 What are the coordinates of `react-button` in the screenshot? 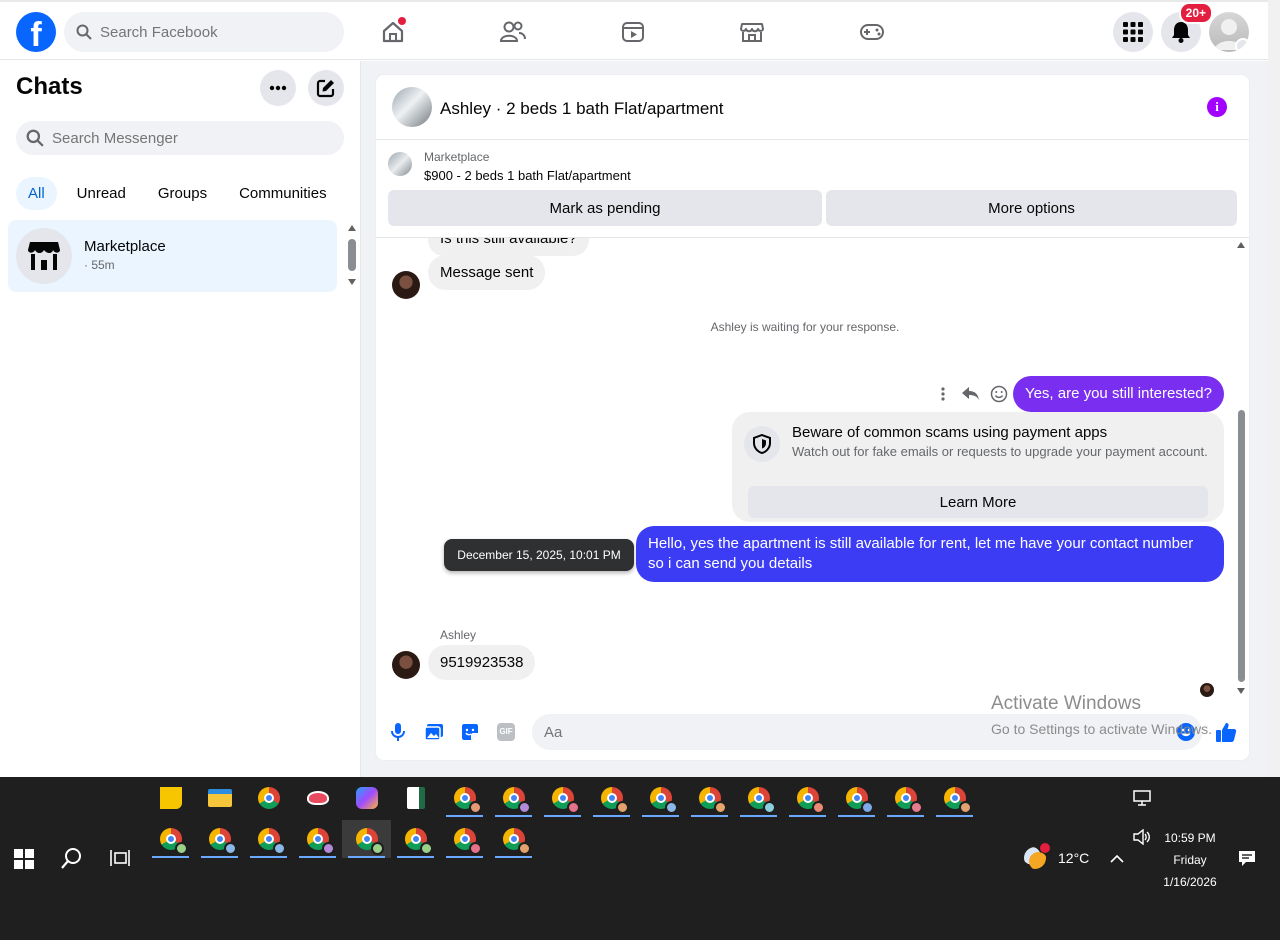 It's located at (999, 394).